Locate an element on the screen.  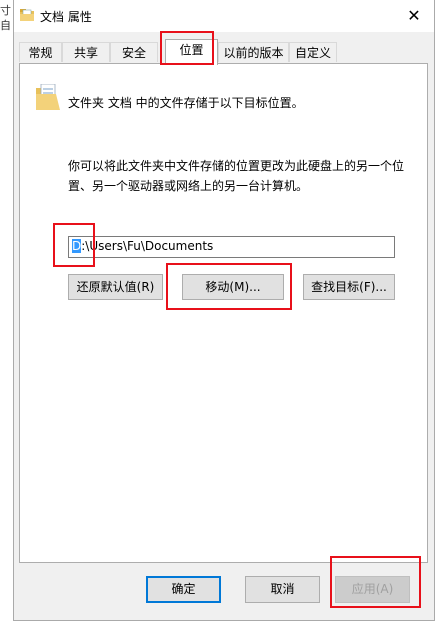
apply-button: 应用(A) is located at coordinates (372, 589).